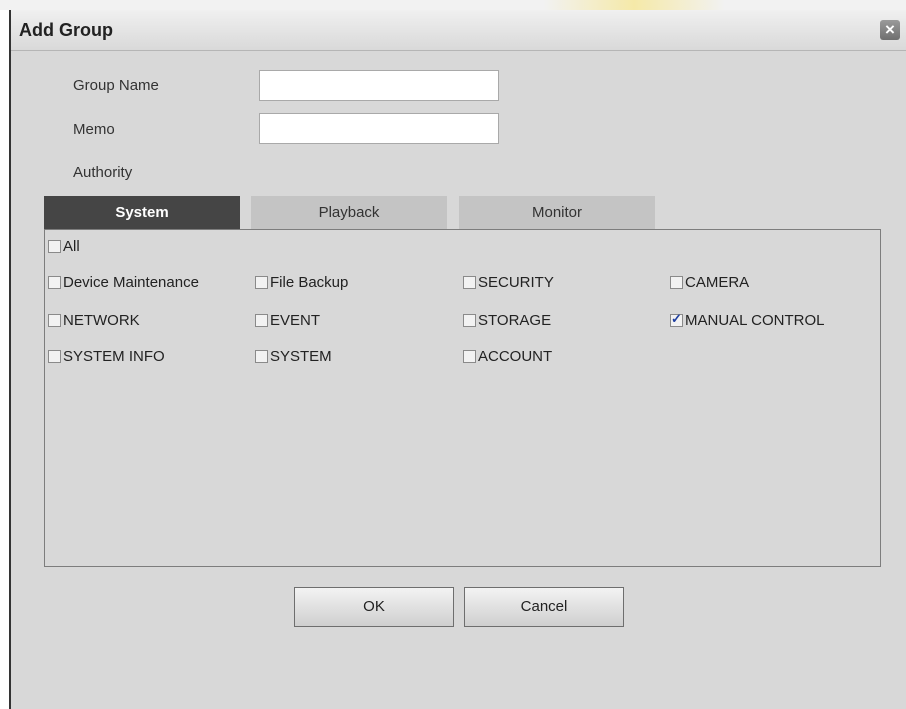  What do you see at coordinates (374, 607) in the screenshot?
I see `ok-button: OK` at bounding box center [374, 607].